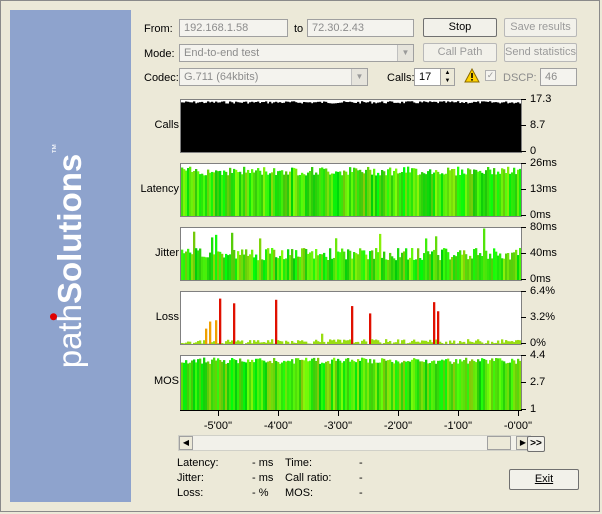 This screenshot has width=602, height=514. I want to click on calls-spinner: 17 ▲ ▼, so click(434, 77).